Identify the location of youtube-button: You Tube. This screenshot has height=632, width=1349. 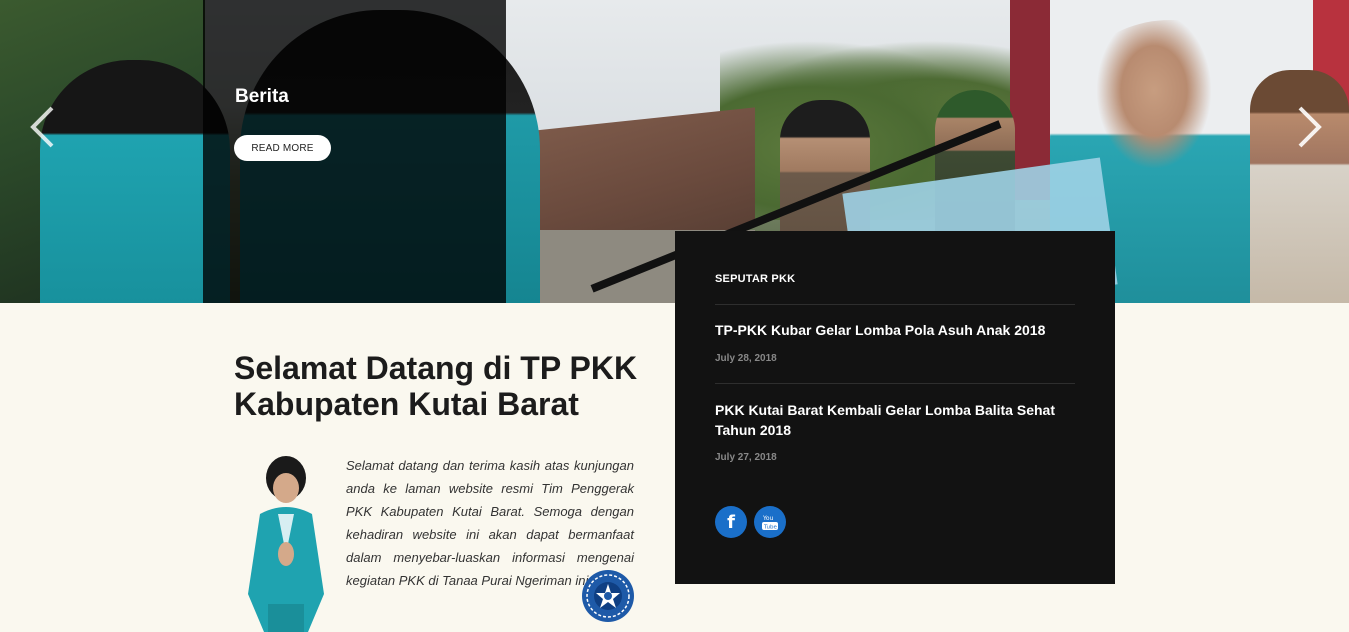
(770, 522).